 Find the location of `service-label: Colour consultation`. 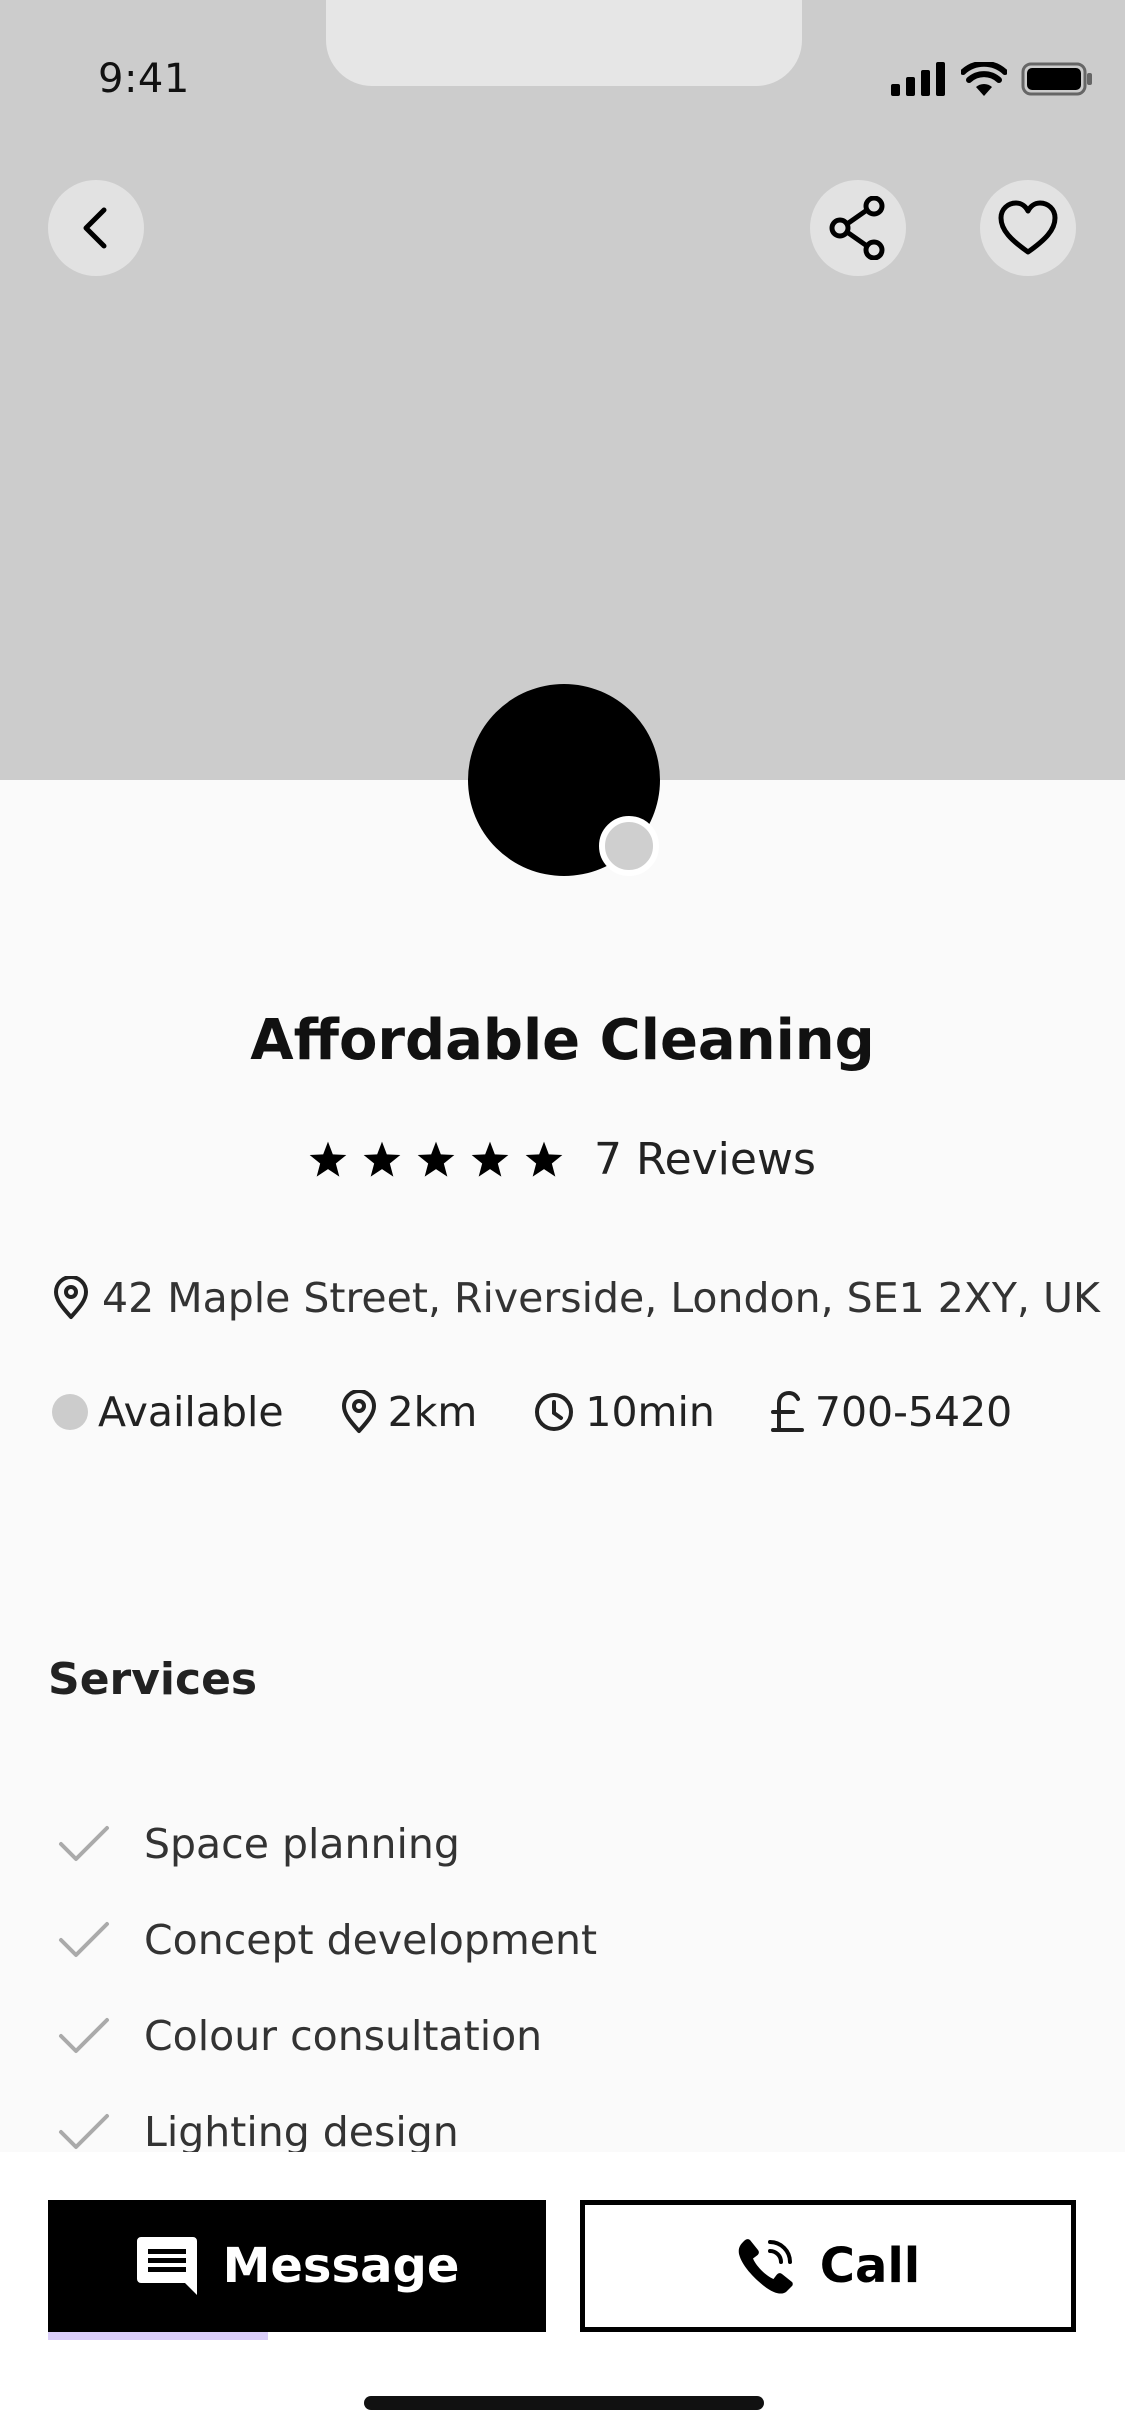

service-label: Colour consultation is located at coordinates (343, 2036).